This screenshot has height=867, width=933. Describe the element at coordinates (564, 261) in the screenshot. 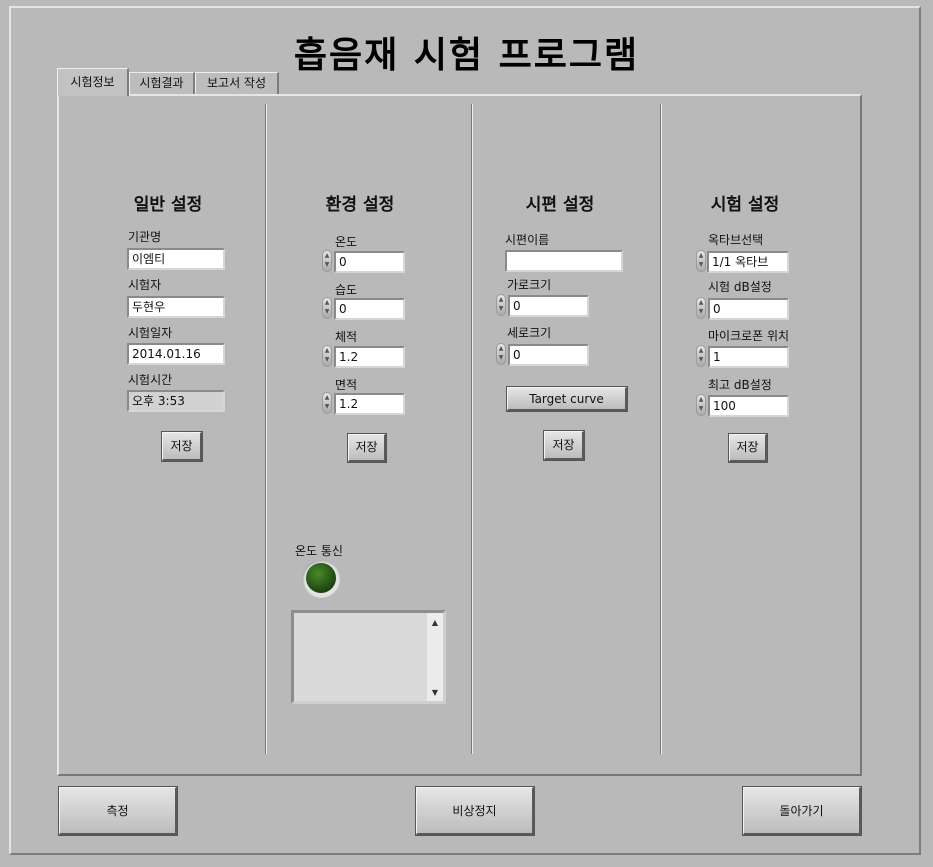

I see `specimen-name-field` at that location.